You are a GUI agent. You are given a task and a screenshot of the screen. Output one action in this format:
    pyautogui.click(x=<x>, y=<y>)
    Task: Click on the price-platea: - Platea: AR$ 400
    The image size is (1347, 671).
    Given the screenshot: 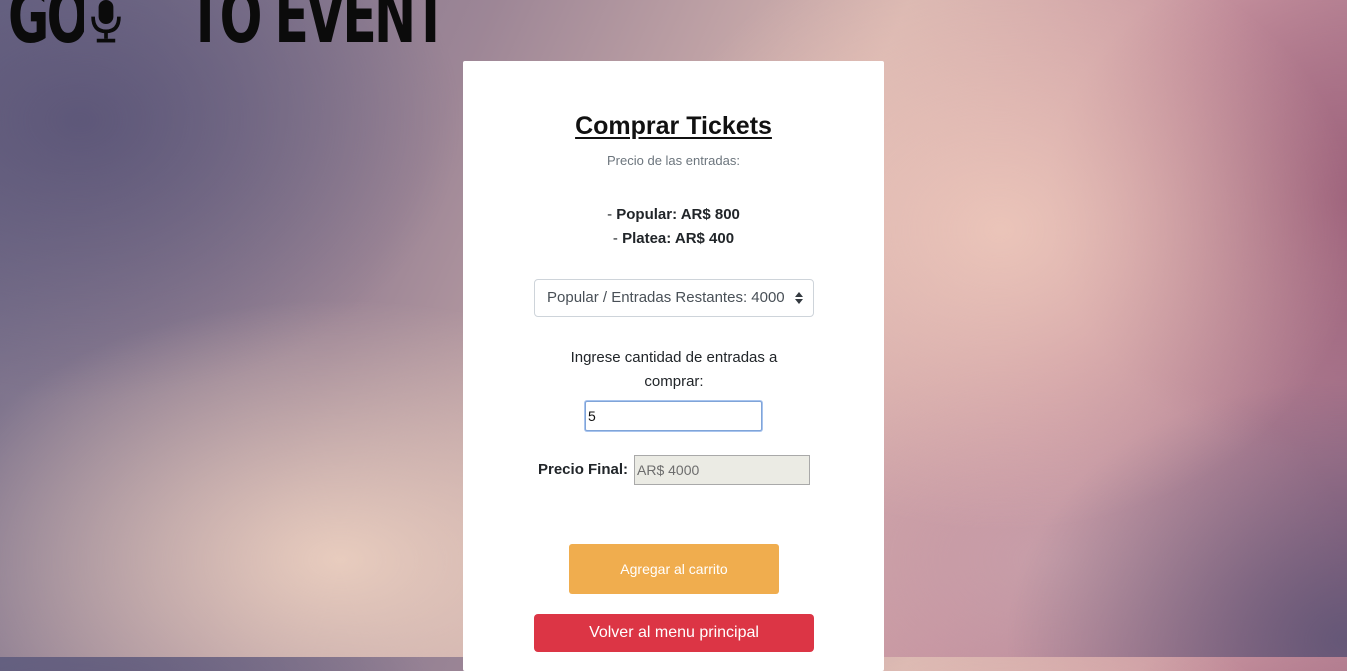 What is the action you would take?
    pyautogui.click(x=673, y=238)
    